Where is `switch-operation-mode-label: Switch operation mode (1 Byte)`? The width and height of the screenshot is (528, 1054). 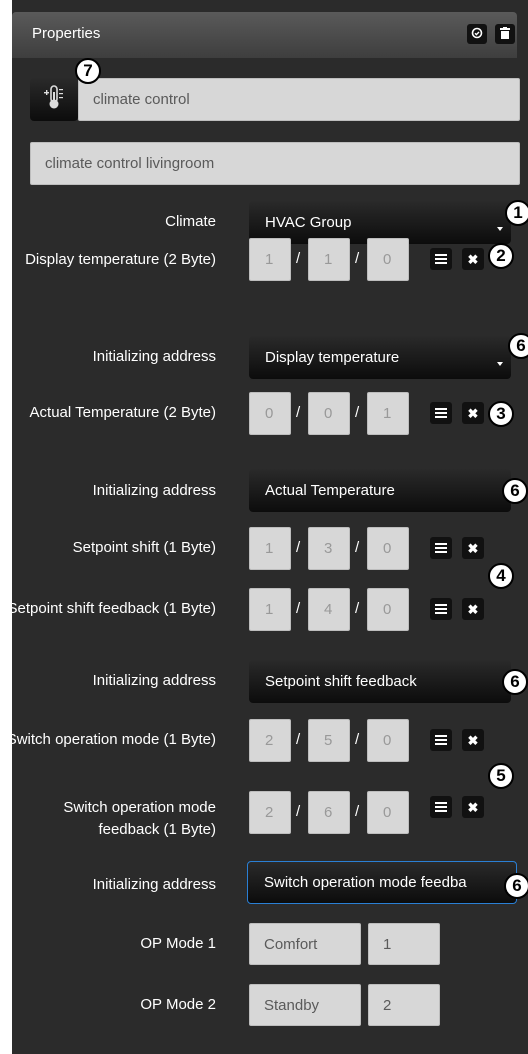 switch-operation-mode-label: Switch operation mode (1 Byte) is located at coordinates (111, 739).